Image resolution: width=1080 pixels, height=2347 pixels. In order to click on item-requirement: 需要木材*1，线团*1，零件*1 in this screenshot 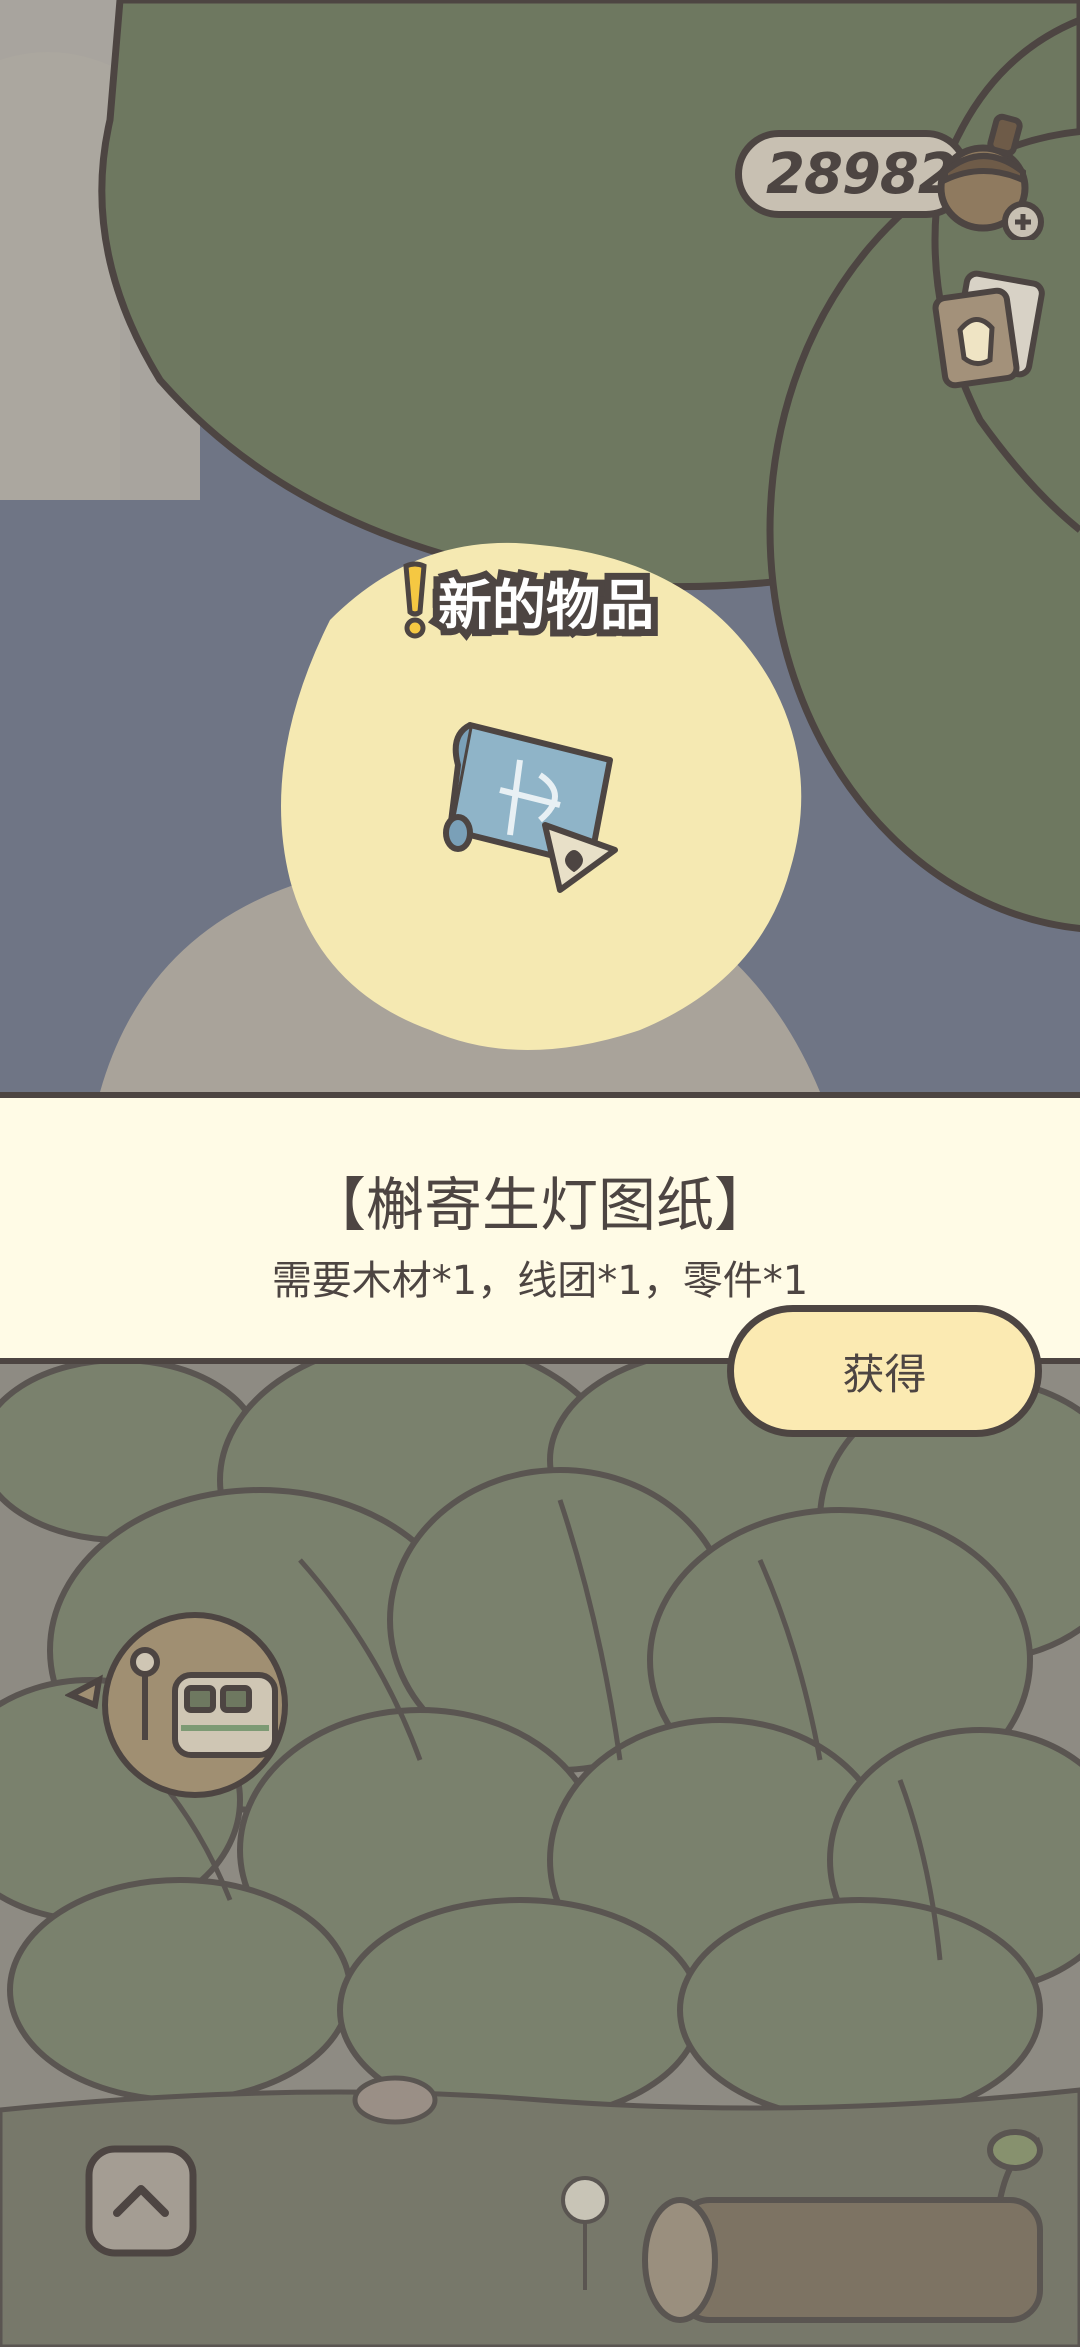, I will do `click(540, 1281)`.